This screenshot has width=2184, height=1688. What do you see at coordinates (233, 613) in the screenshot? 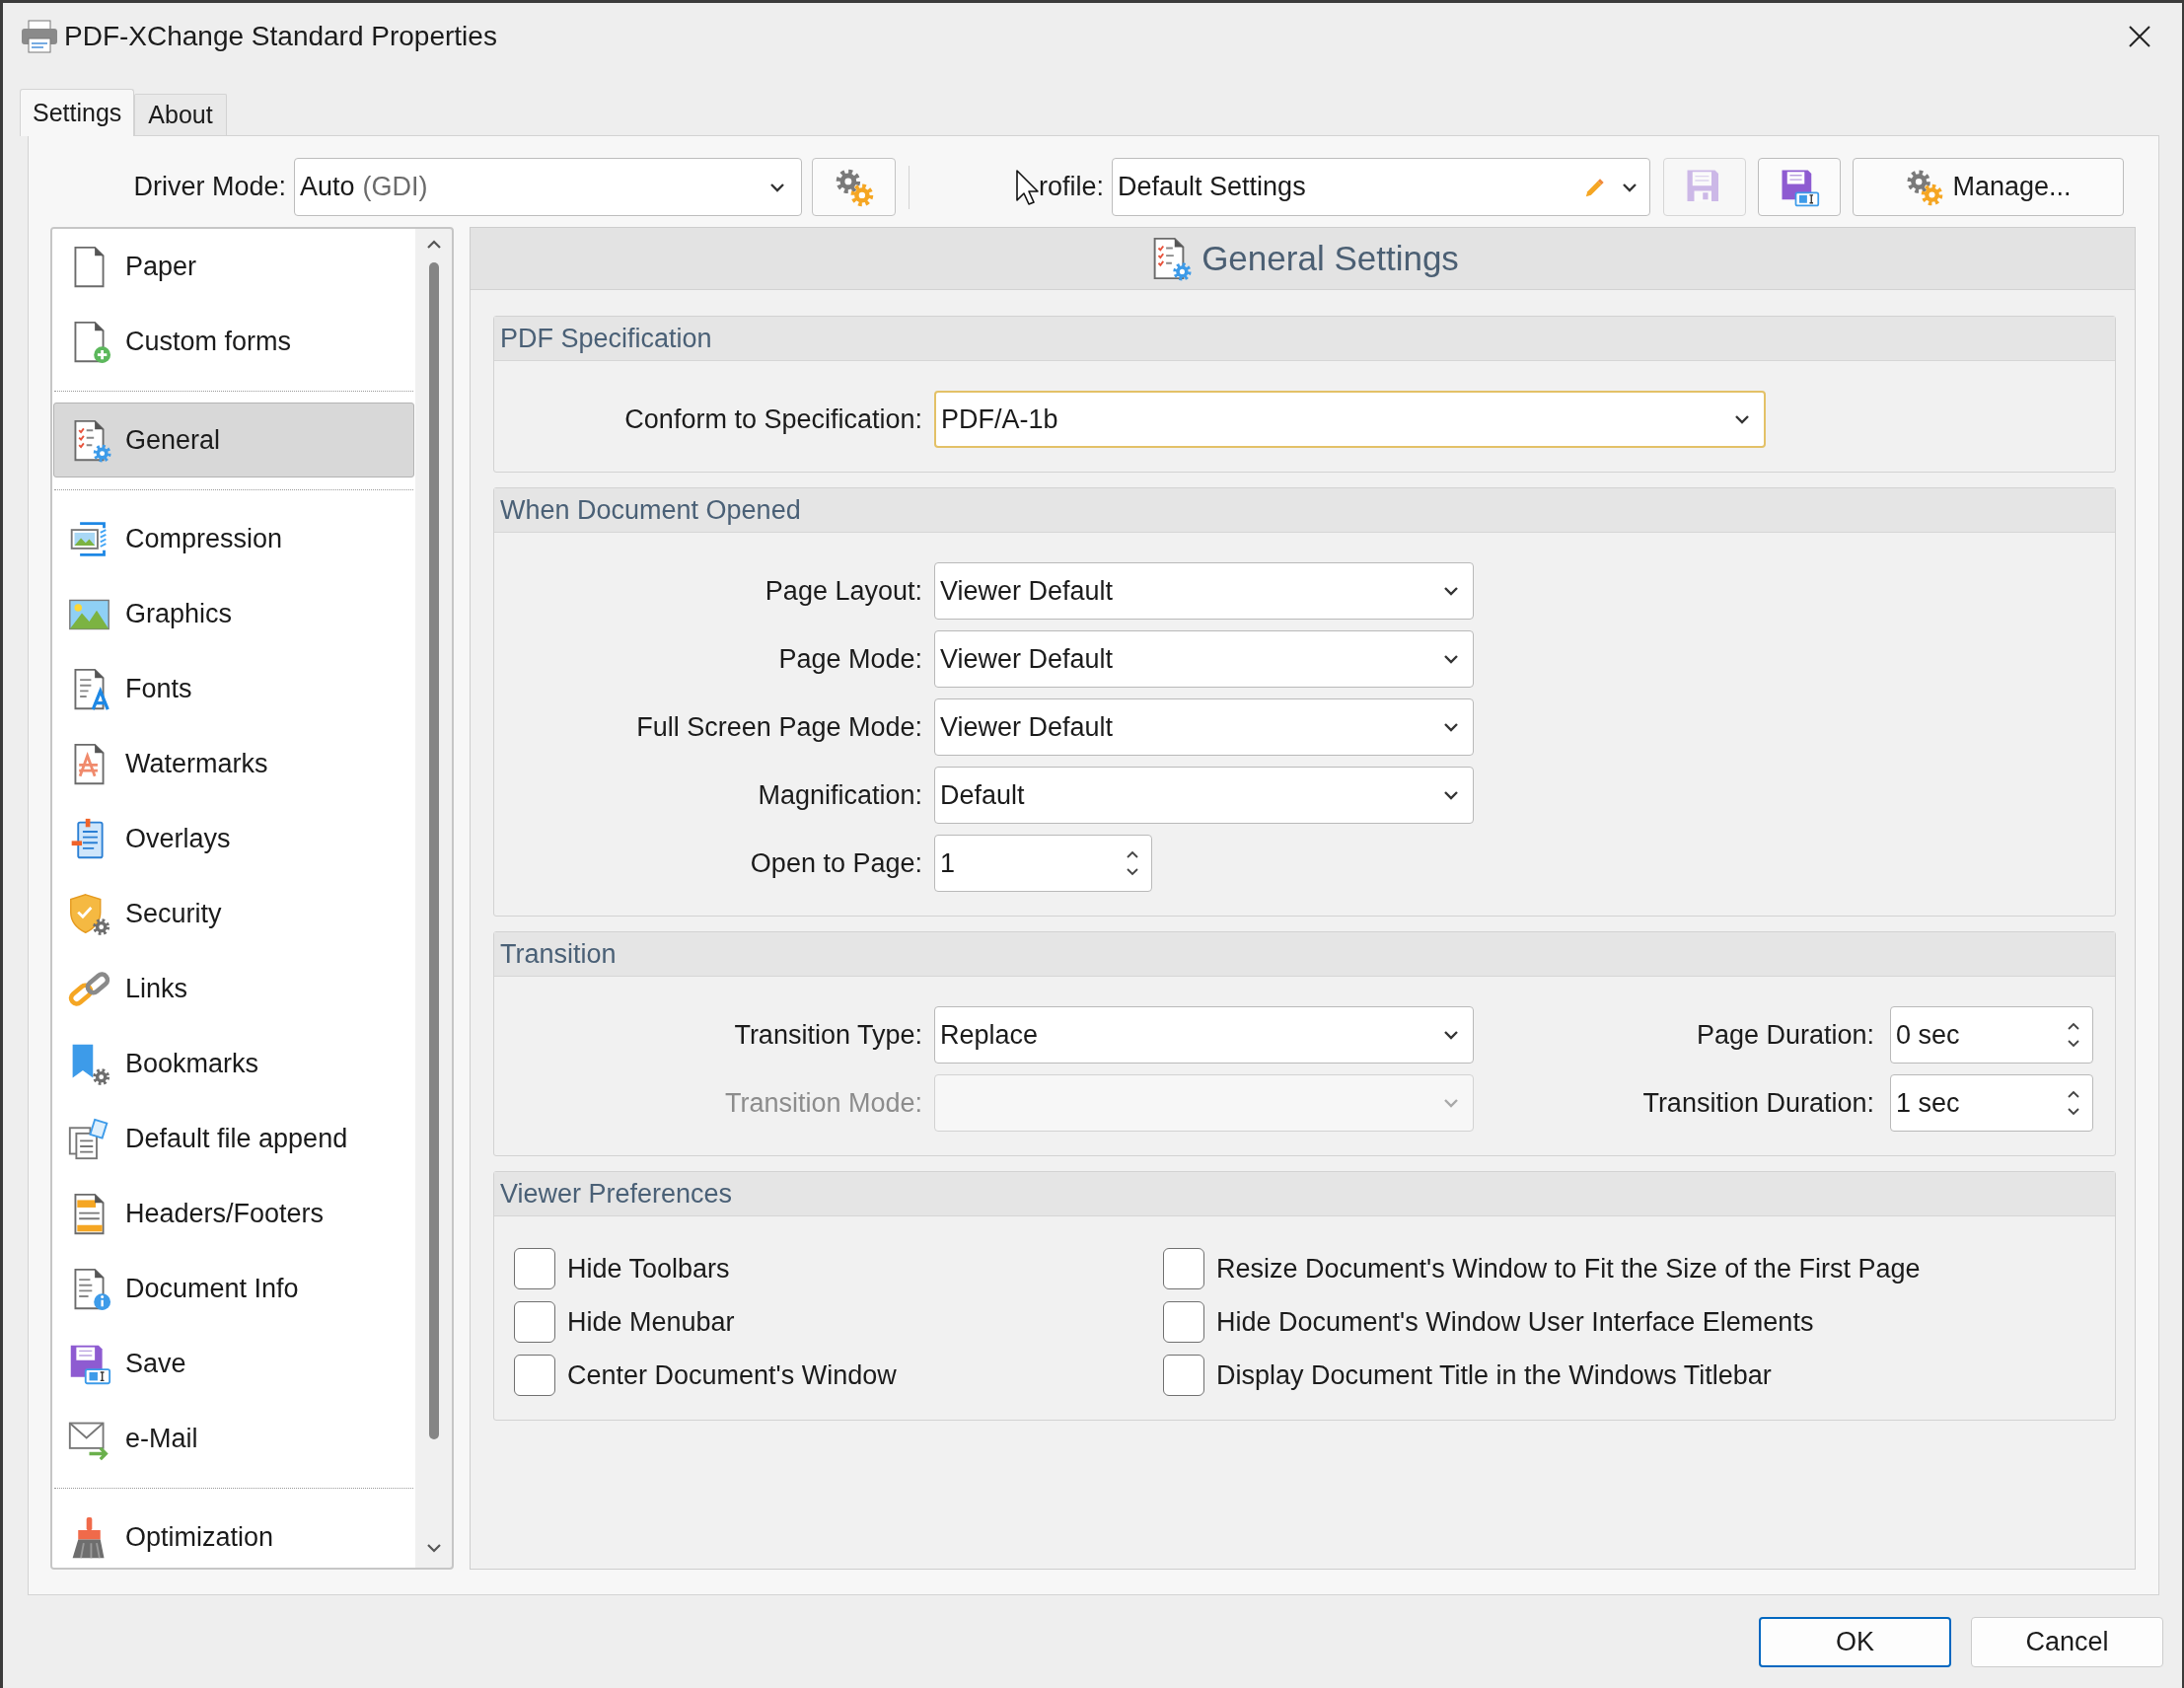
I see `sidebar-item: Graphics` at bounding box center [233, 613].